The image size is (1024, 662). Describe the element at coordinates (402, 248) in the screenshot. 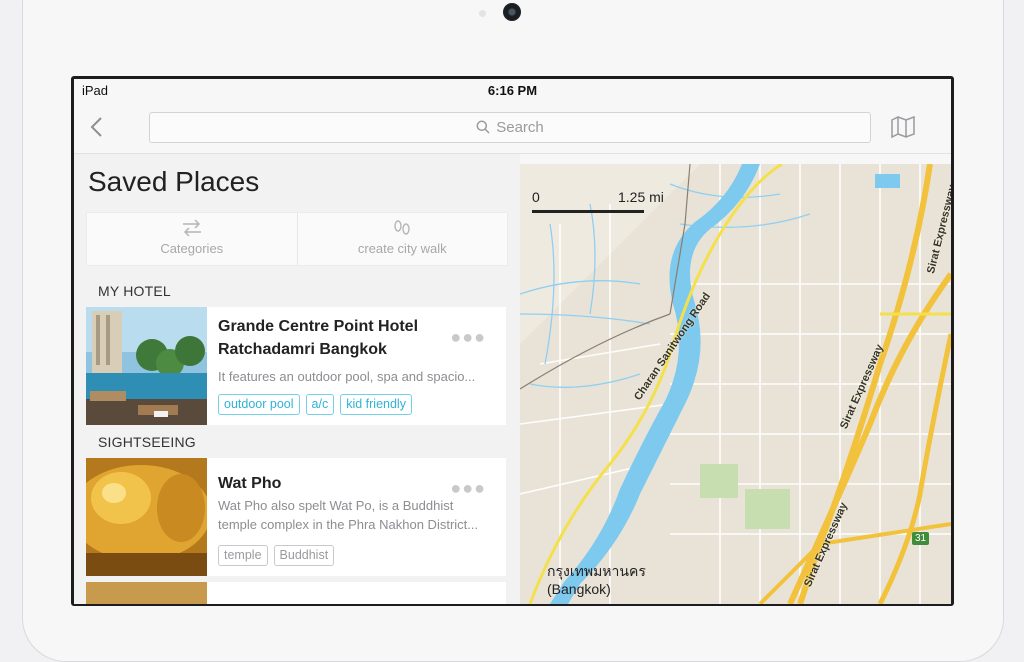

I see `create-city-walk-label: create city walk` at that location.